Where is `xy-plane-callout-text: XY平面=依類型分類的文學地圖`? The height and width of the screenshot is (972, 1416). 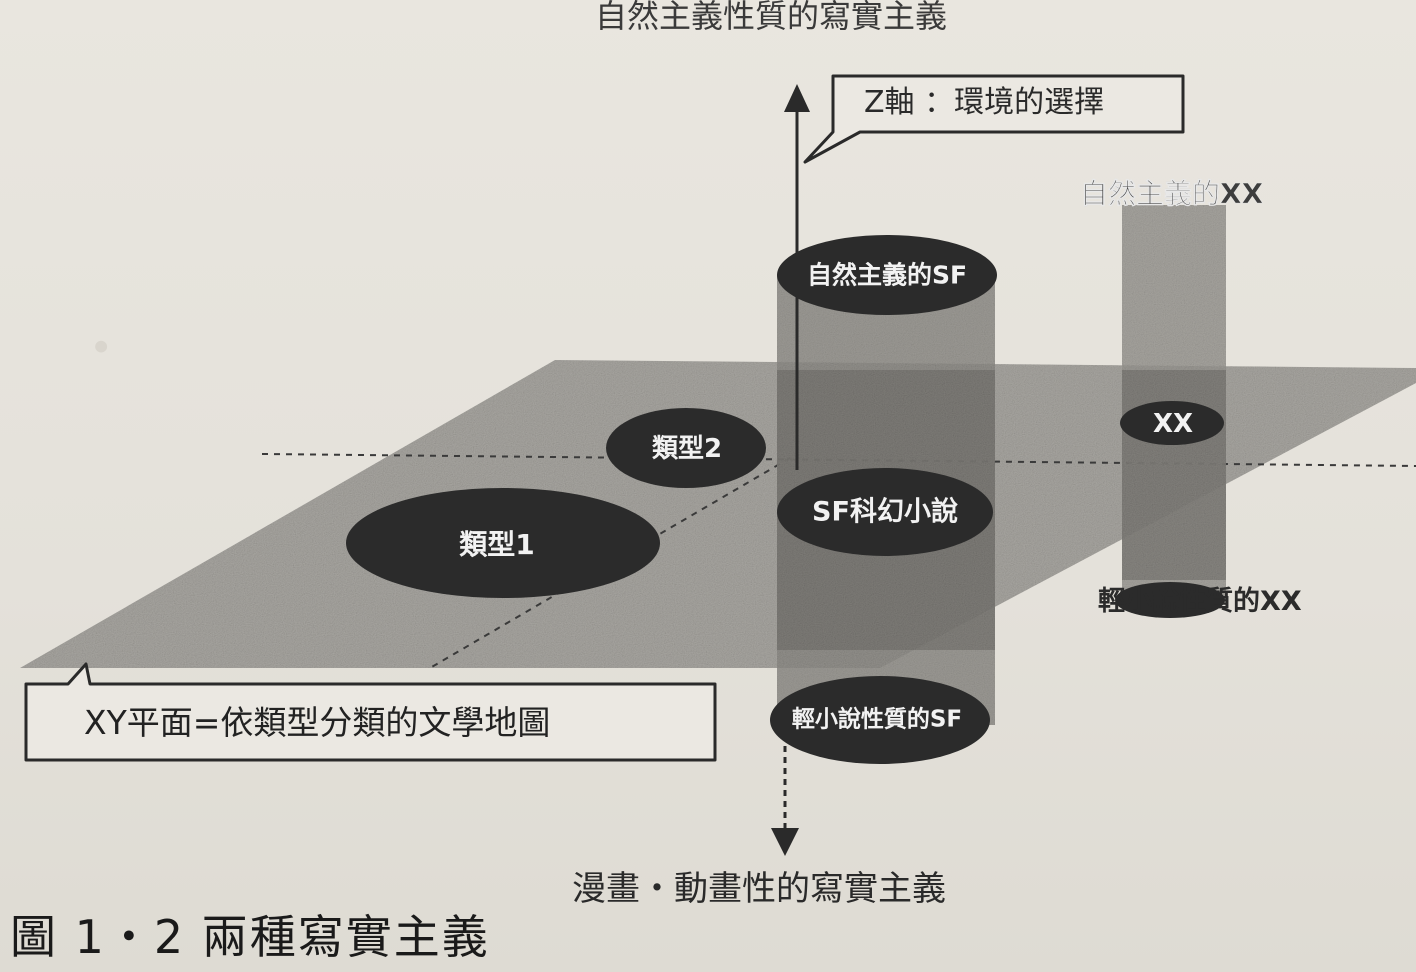 xy-plane-callout-text: XY平面=依類型分類的文學地圖 is located at coordinates (317, 722).